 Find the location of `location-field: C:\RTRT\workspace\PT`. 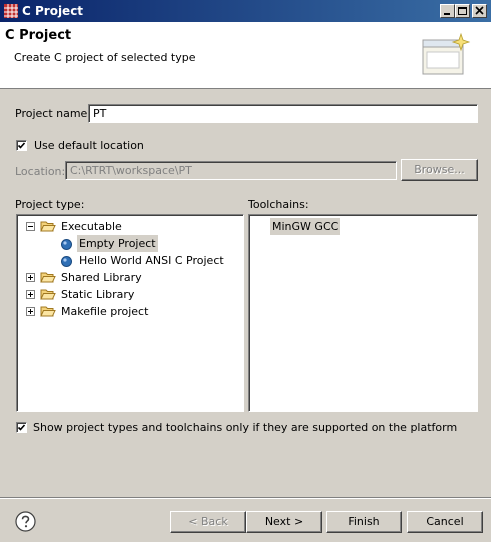

location-field: C:\RTRT\workspace\PT is located at coordinates (231, 170).